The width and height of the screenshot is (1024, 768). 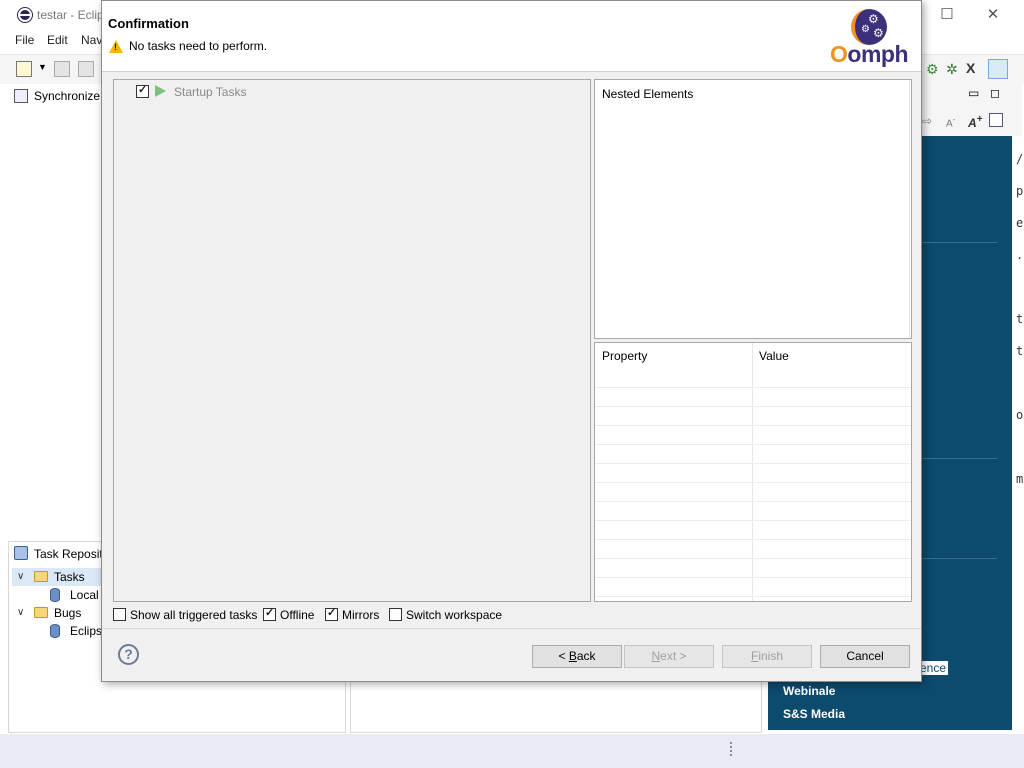 I want to click on help-icon: ?, so click(x=128, y=654).